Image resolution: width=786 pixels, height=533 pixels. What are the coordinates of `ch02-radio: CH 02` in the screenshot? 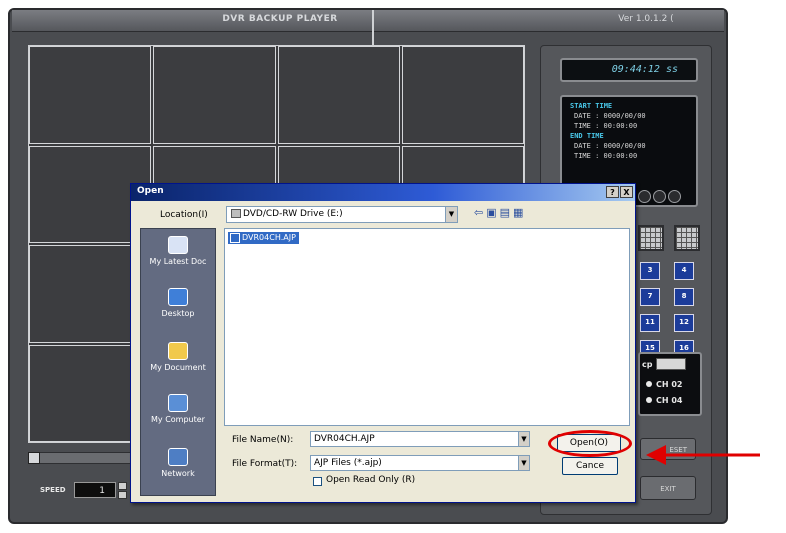 It's located at (664, 384).